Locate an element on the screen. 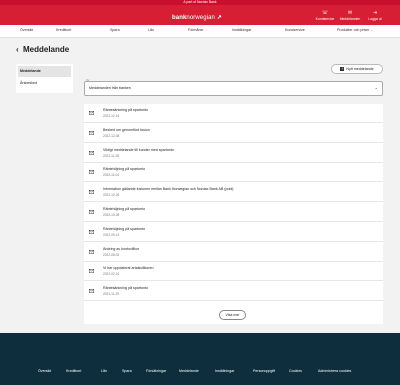 The width and height of the screenshot is (400, 385). back-arrow-icon: ‹ is located at coordinates (17, 50).